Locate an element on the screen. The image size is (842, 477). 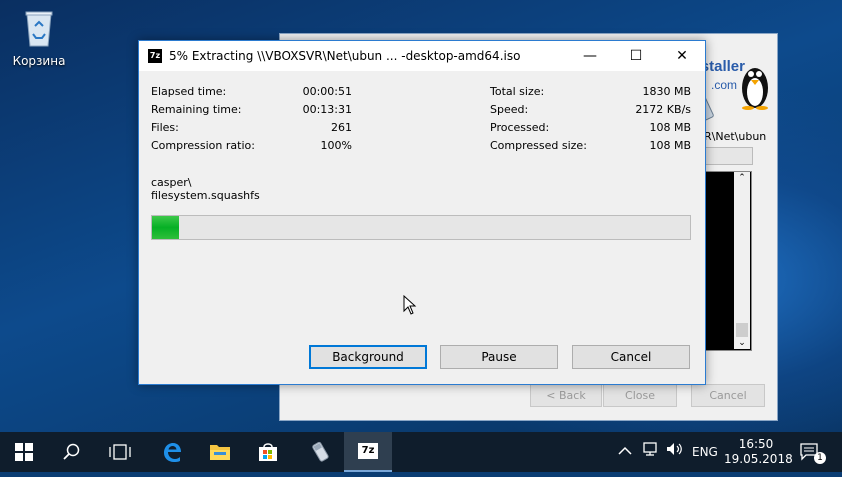
close-icon: ✕ is located at coordinates (682, 56).